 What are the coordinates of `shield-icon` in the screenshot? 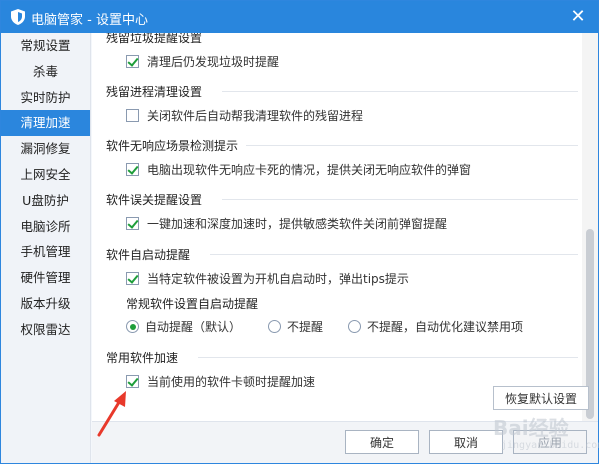 It's located at (18, 17).